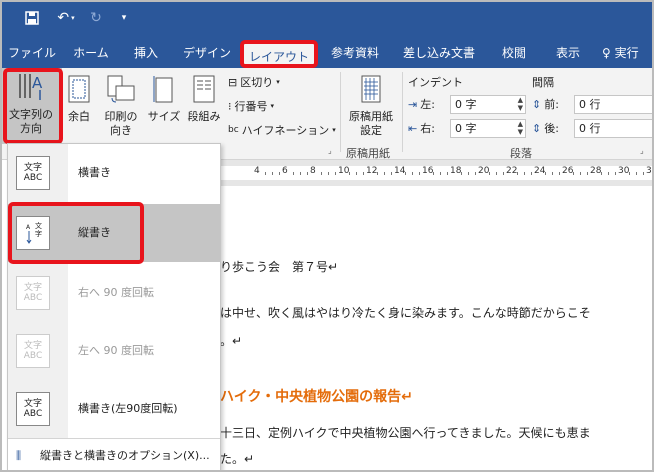 This screenshot has height=472, width=654. I want to click on margins-button: 余白, so click(79, 99).